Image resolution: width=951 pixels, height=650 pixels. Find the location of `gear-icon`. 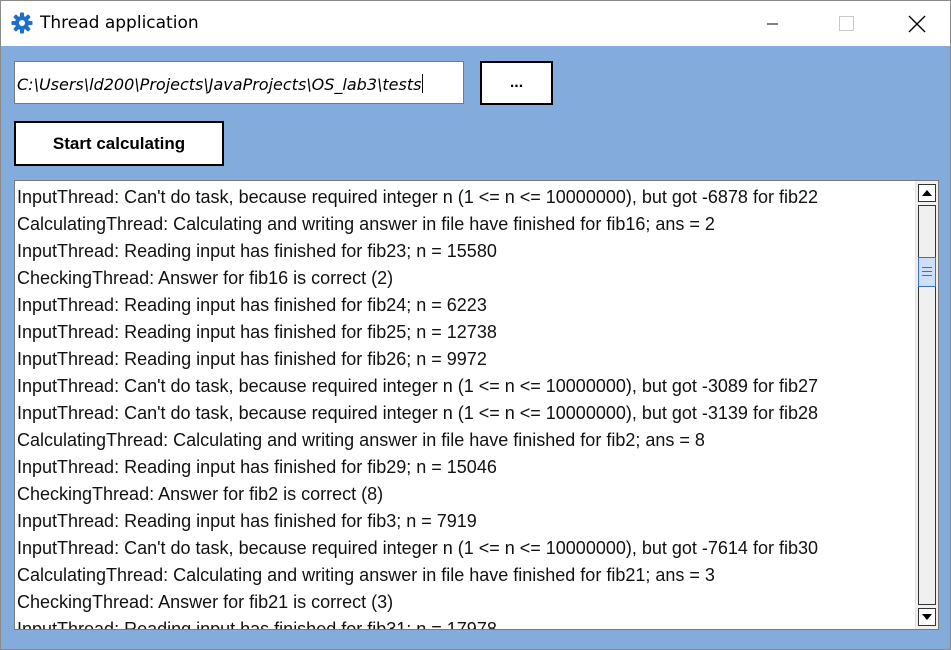

gear-icon is located at coordinates (22, 23).